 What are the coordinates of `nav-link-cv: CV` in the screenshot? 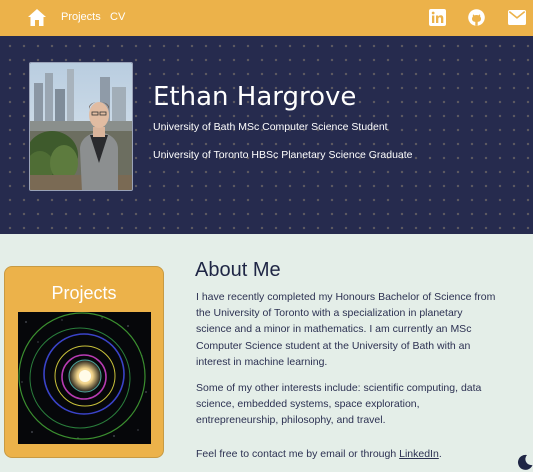 It's located at (117, 17).